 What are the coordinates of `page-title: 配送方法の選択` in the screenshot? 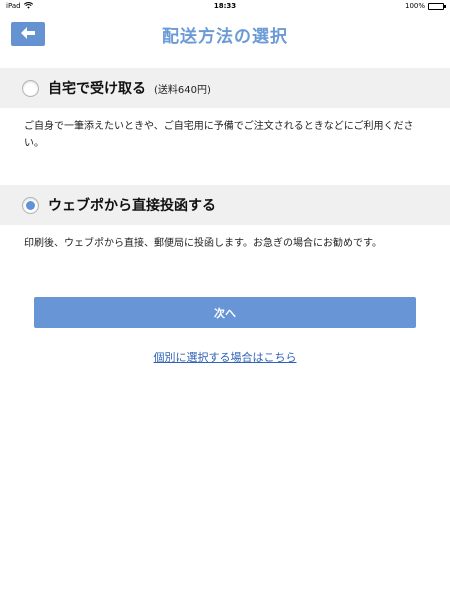 It's located at (225, 36).